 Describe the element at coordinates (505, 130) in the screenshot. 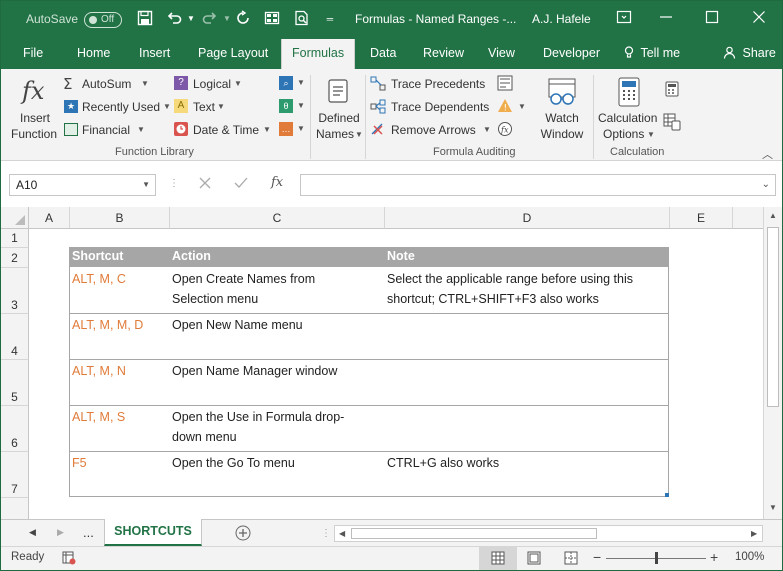

I see `evaluate-formula-icon: fx` at that location.